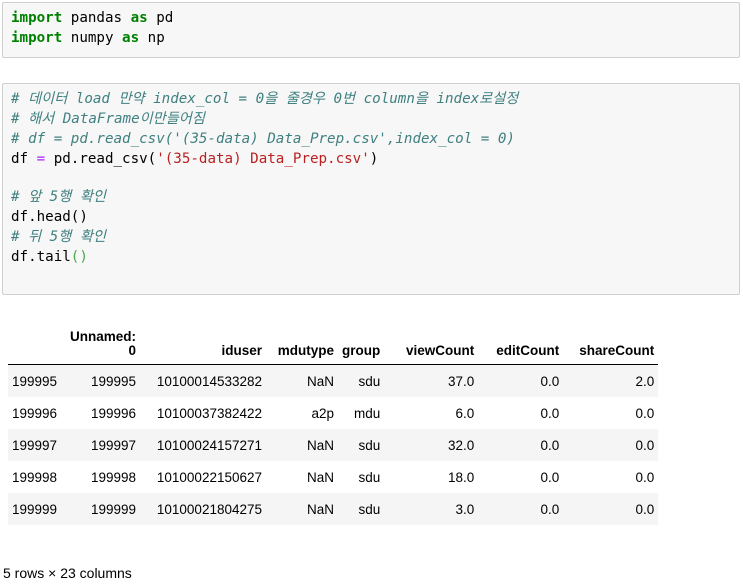 This screenshot has height=588, width=743. Describe the element at coordinates (521, 347) in the screenshot. I see `column-header-editcount: editCount` at that location.